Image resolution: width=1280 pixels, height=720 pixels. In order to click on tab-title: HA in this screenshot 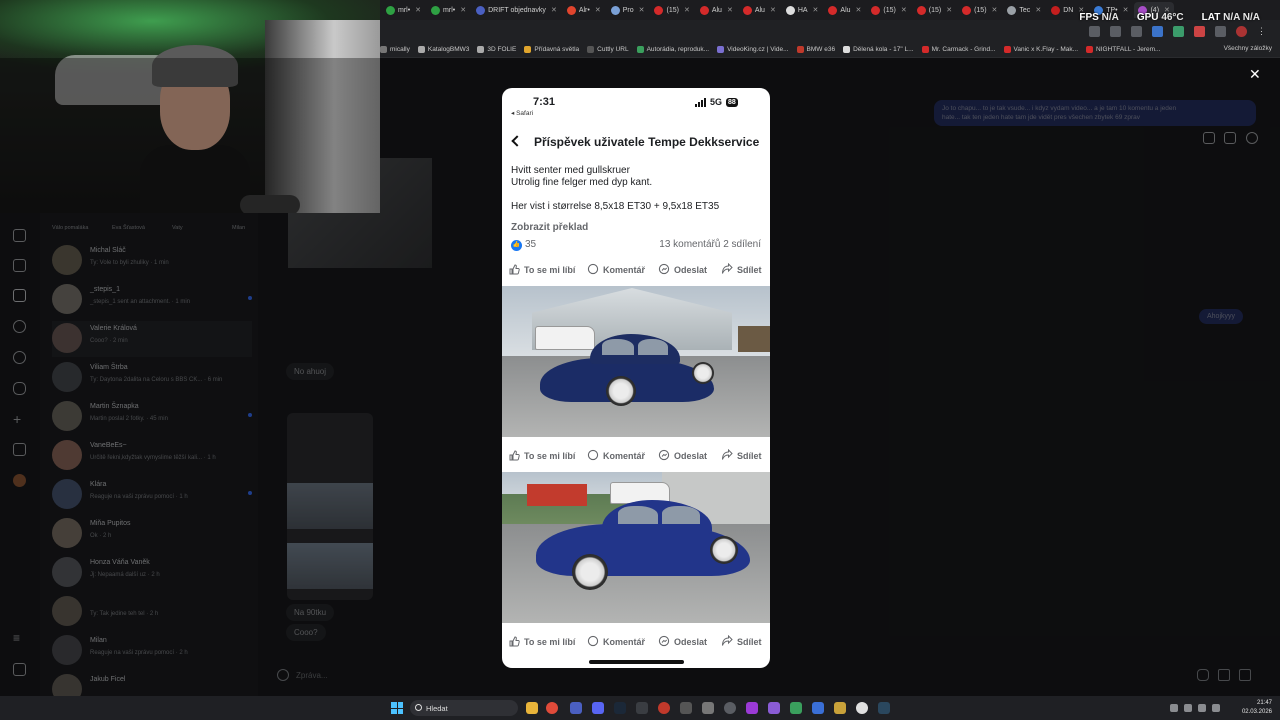, I will do `click(802, 10)`.